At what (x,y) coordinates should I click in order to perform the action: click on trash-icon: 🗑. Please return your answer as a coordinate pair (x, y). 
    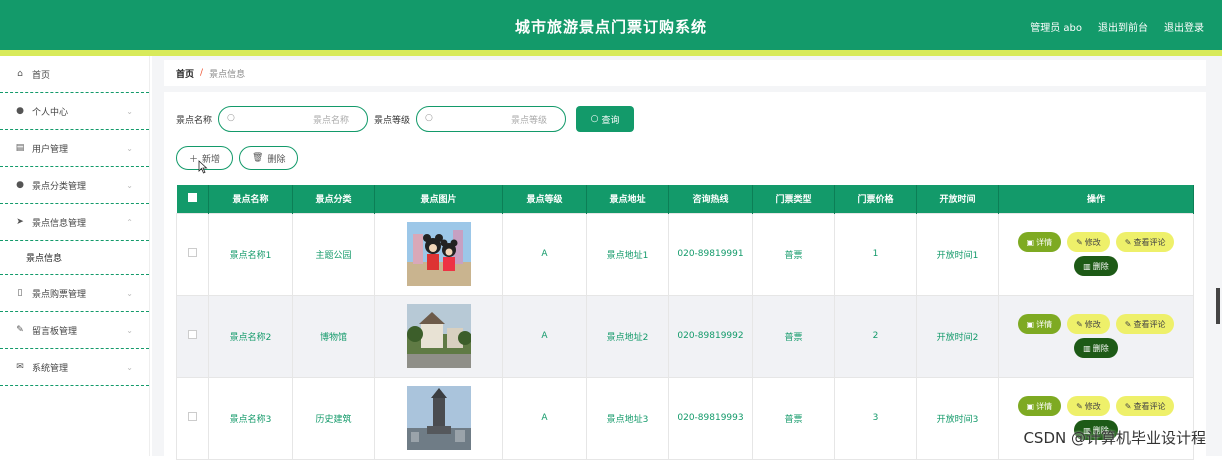
    Looking at the image, I should click on (257, 158).